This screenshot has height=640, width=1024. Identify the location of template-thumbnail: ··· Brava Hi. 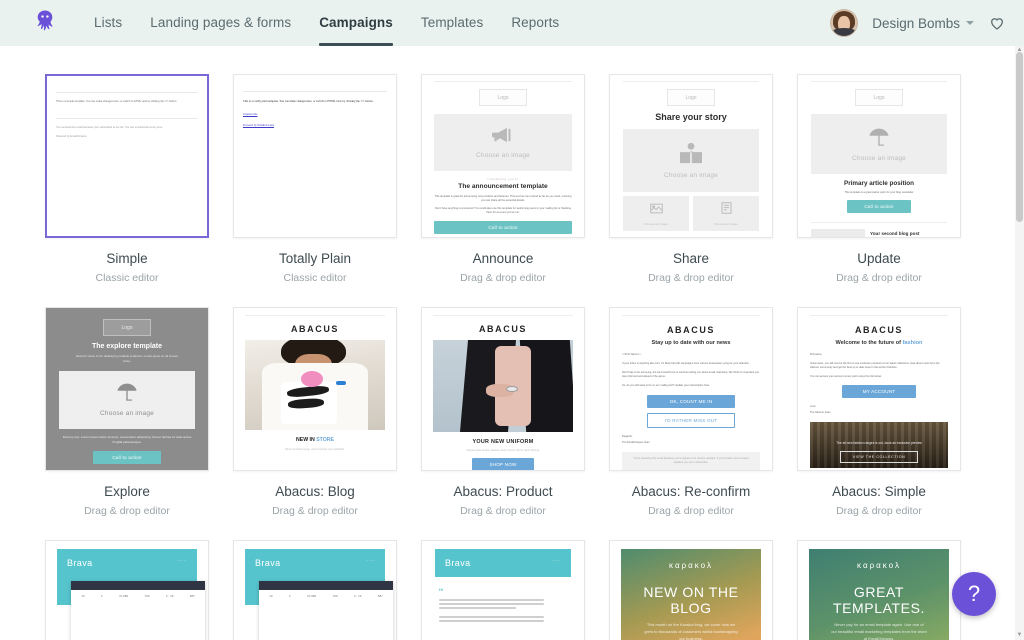
(503, 590).